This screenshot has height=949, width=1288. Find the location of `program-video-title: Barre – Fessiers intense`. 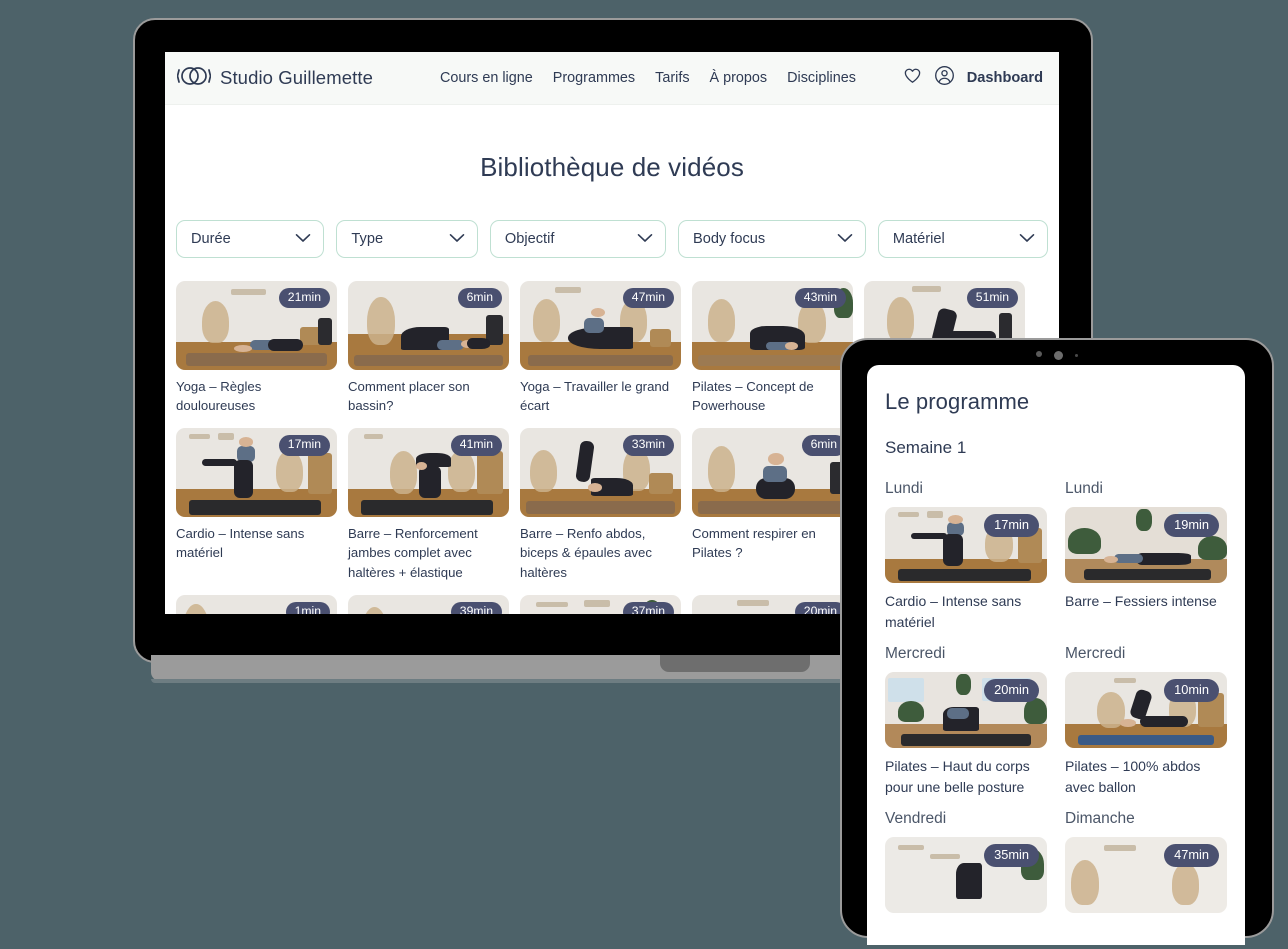

program-video-title: Barre – Fessiers intense is located at coordinates (1141, 601).